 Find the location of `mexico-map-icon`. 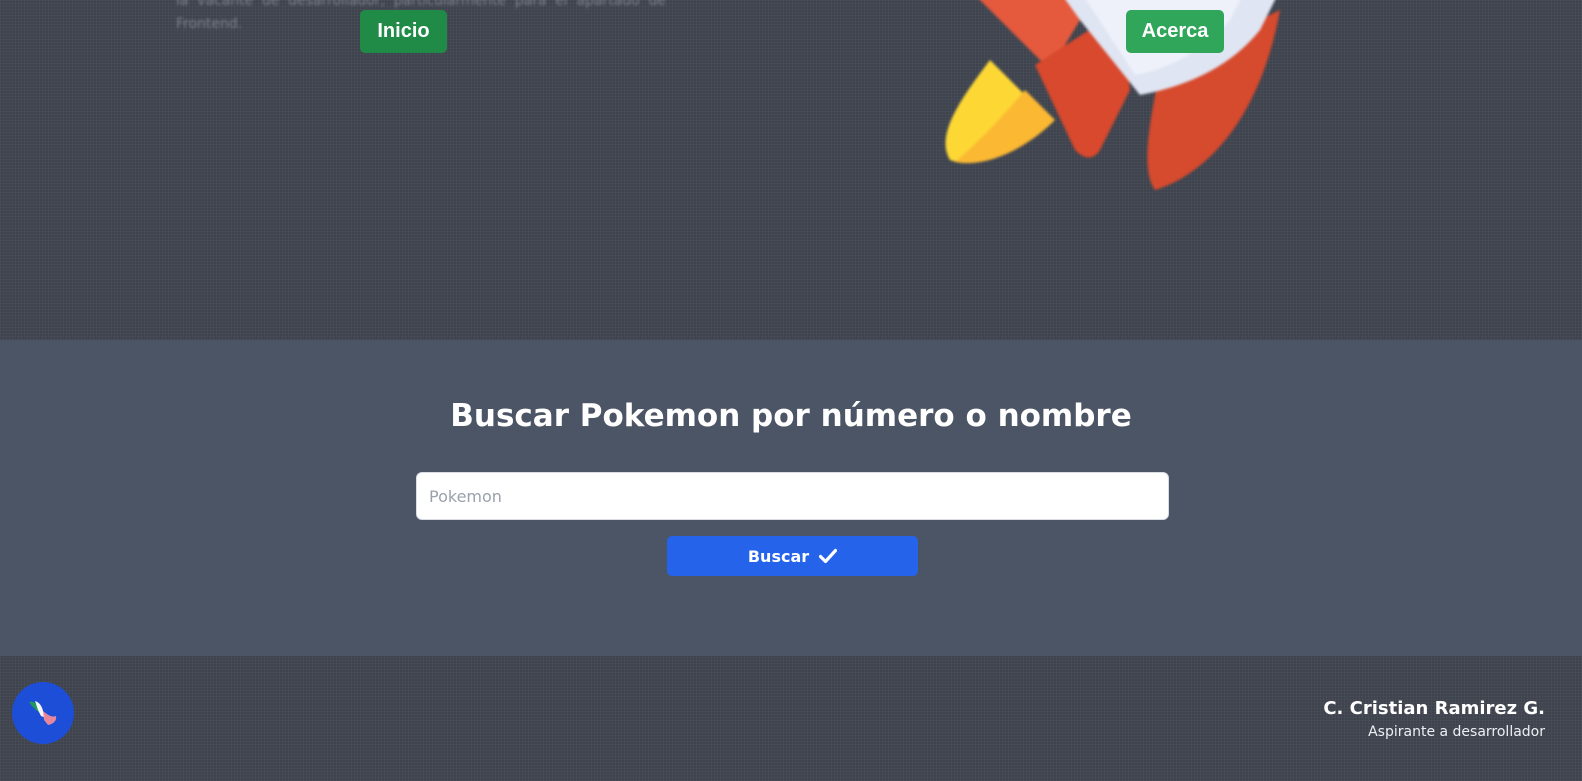

mexico-map-icon is located at coordinates (43, 713).